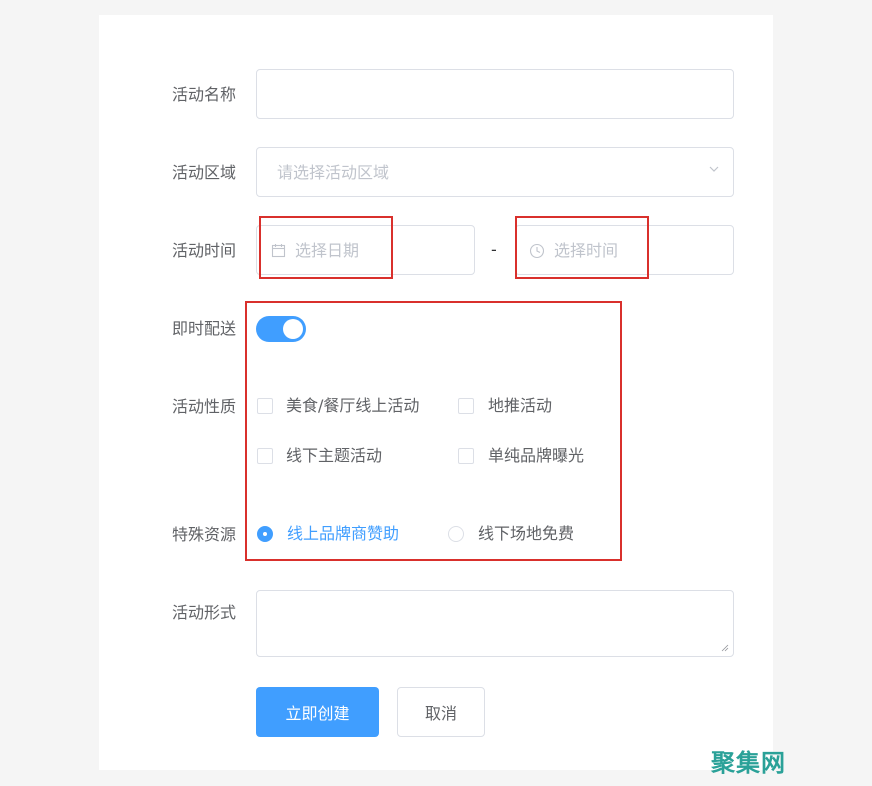  I want to click on activity-name-input, so click(495, 94).